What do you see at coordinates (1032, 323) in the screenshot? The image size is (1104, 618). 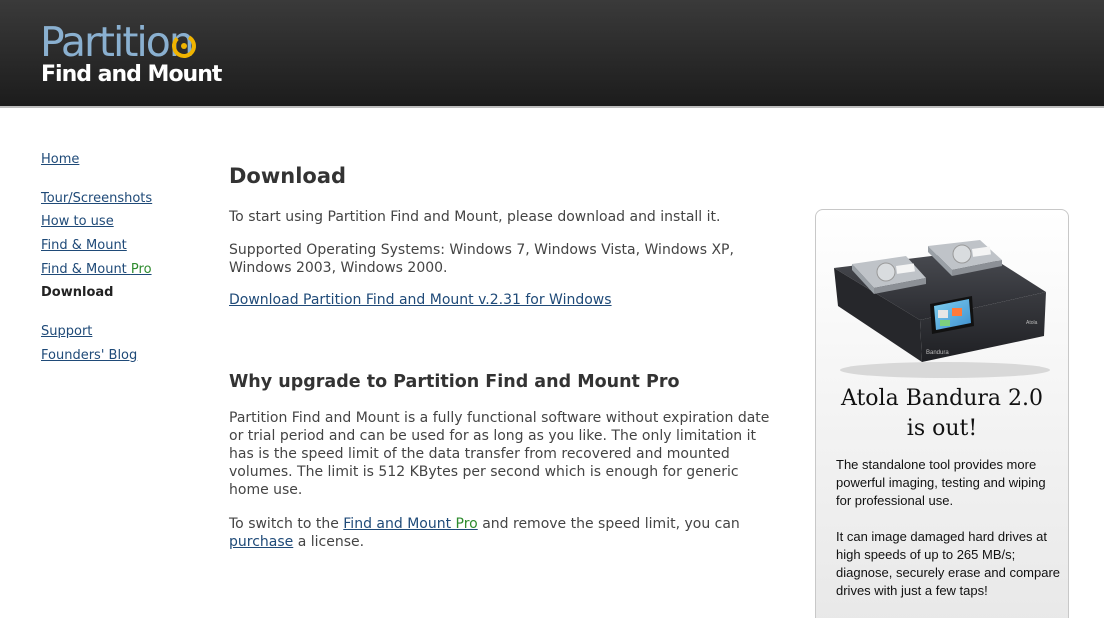 I see `device-brand-label: Atola` at bounding box center [1032, 323].